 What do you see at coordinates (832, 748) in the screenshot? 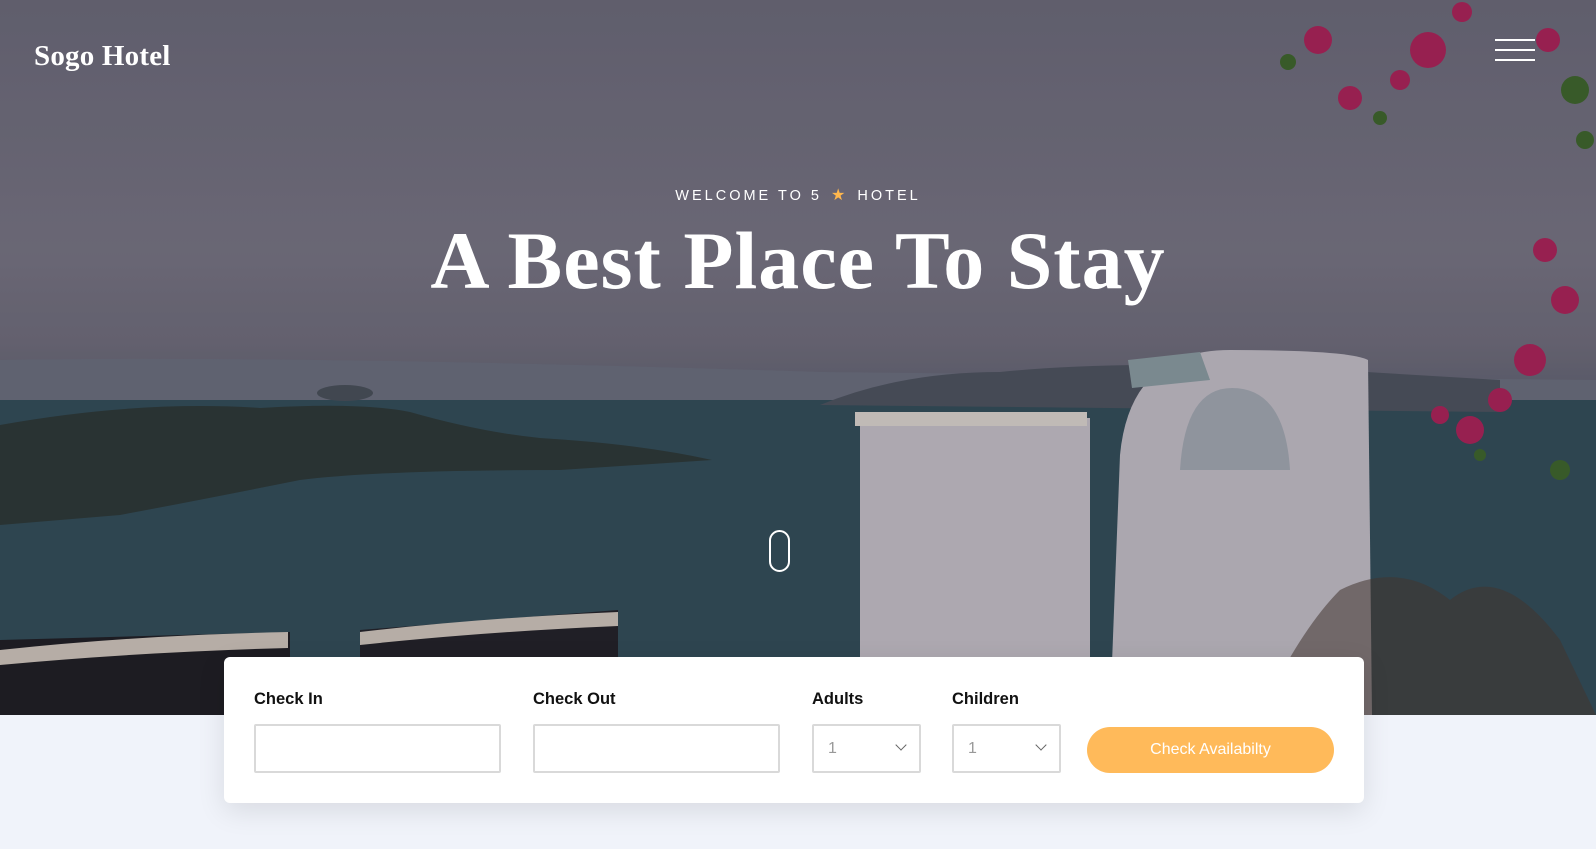
I see `adults-selected-value: 1` at bounding box center [832, 748].